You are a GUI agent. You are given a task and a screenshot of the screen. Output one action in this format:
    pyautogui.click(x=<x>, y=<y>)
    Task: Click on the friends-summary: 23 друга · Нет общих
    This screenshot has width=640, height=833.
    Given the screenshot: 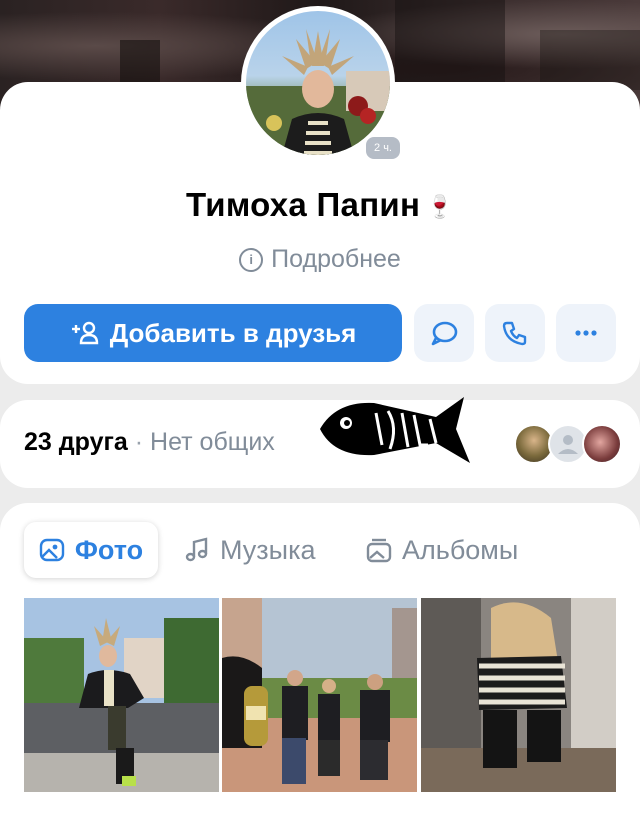 What is the action you would take?
    pyautogui.click(x=149, y=442)
    